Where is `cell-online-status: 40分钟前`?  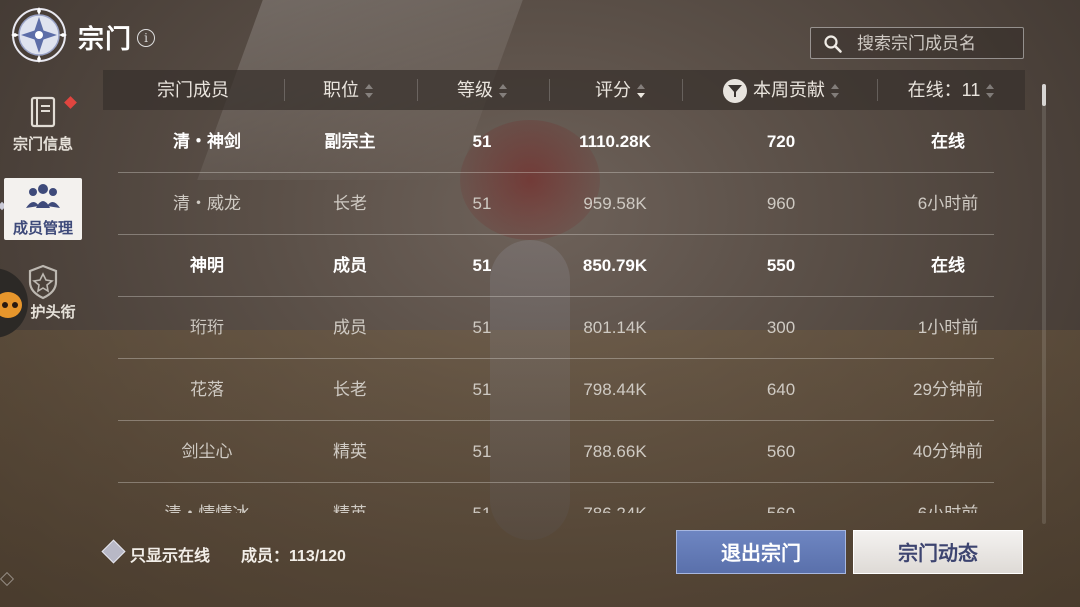
cell-online-status: 40分钟前 is located at coordinates (948, 451).